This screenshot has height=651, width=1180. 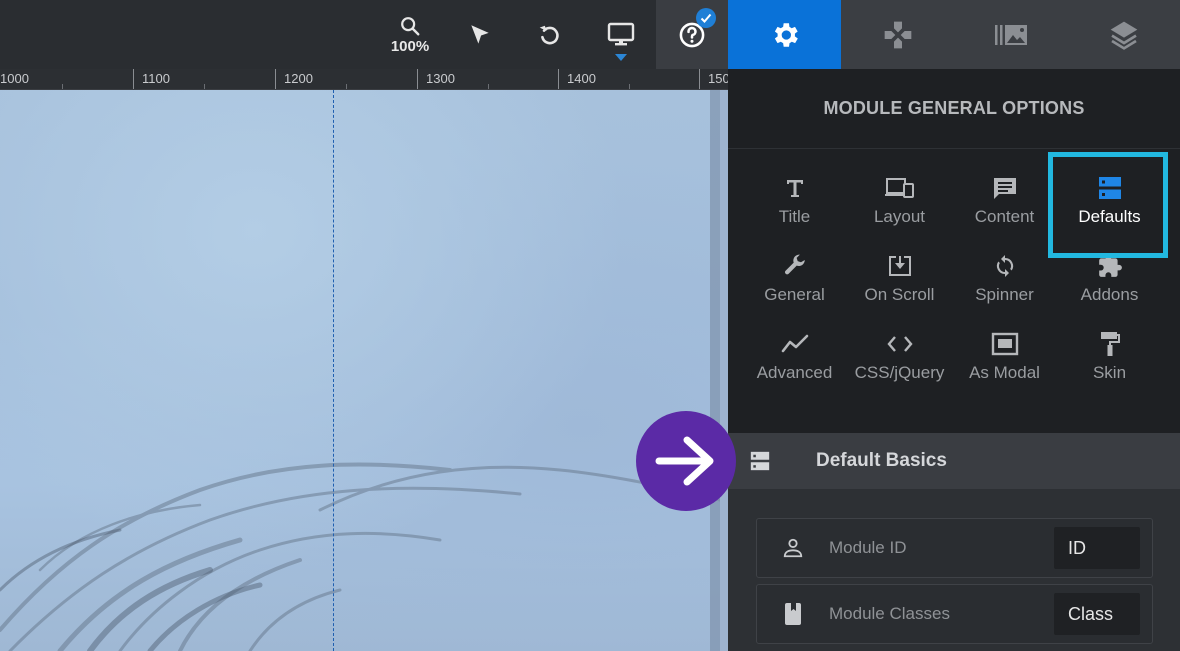 I want to click on image-library-icon, so click(x=1010, y=34).